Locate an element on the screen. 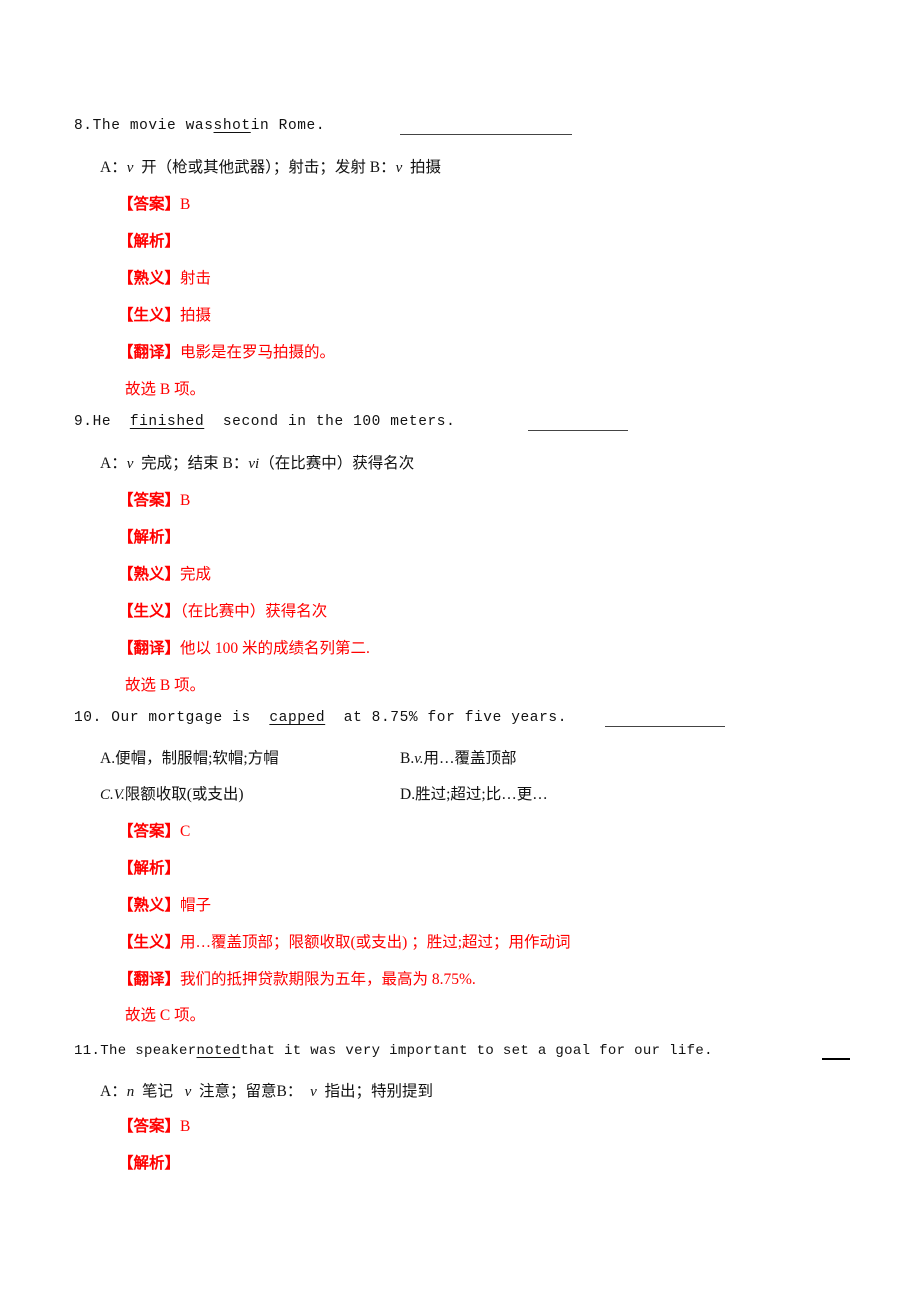 The width and height of the screenshot is (920, 1302). options-line-9: A：v 完成；结束 B：vi（在比赛中）获得名次 is located at coordinates (257, 462).